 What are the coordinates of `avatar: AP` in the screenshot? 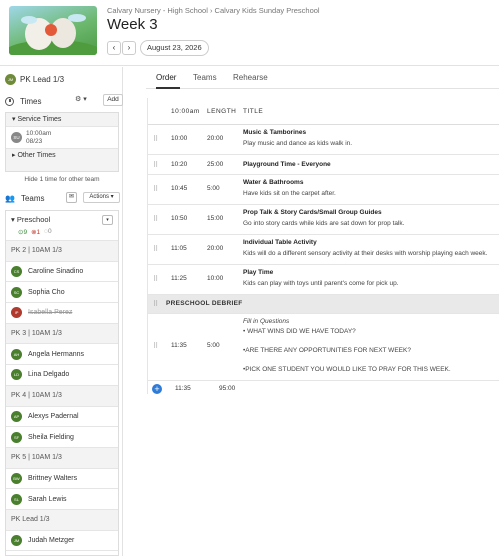 It's located at (16, 416).